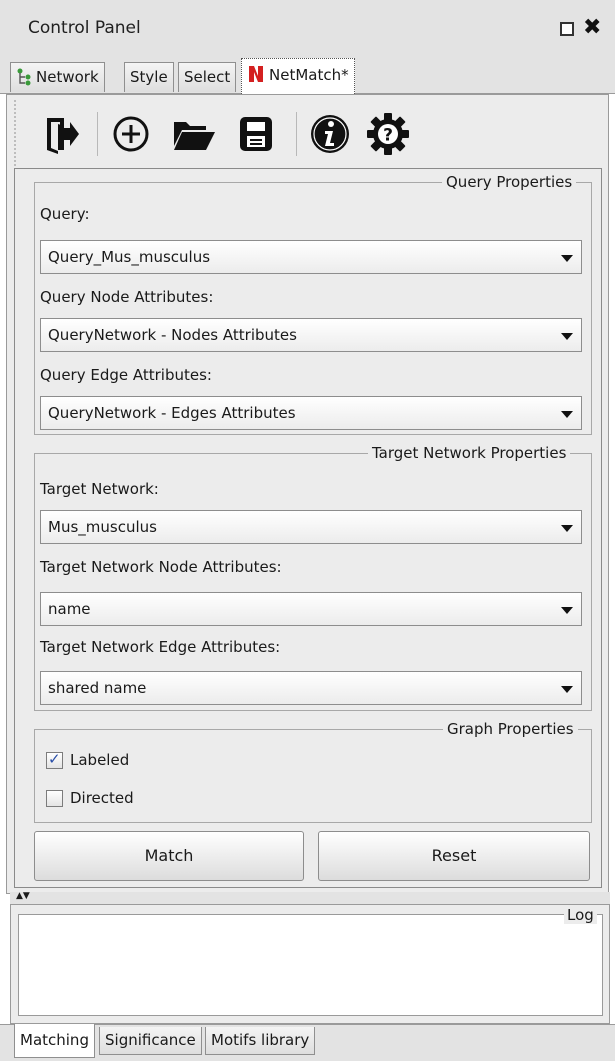 This screenshot has width=615, height=1061. What do you see at coordinates (313, 776) in the screenshot?
I see `graph-properties-group` at bounding box center [313, 776].